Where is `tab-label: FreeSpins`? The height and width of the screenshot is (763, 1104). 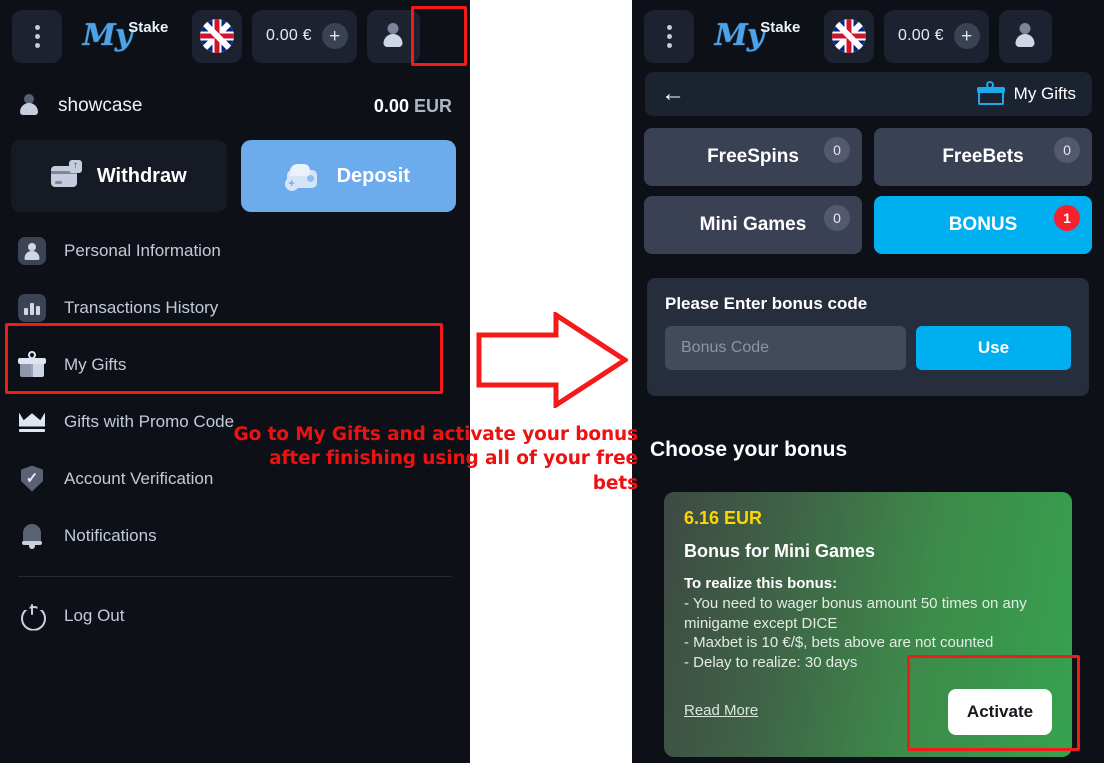
tab-label: FreeSpins is located at coordinates (753, 156).